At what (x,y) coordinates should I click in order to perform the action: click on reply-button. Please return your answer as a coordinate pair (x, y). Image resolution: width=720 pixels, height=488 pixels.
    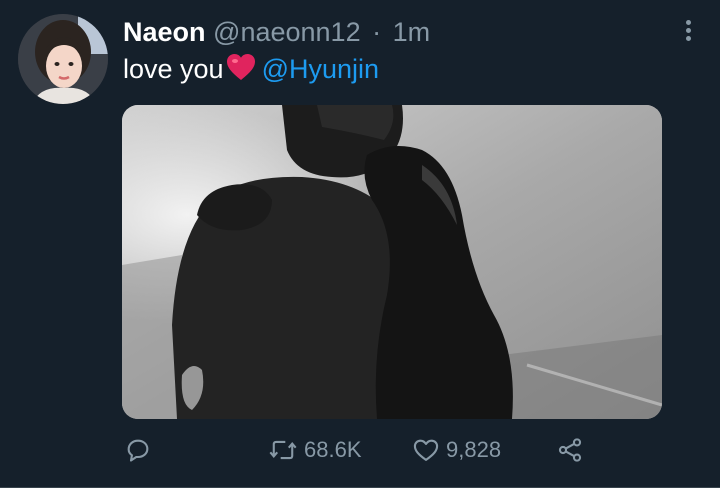
    Looking at the image, I should click on (138, 450).